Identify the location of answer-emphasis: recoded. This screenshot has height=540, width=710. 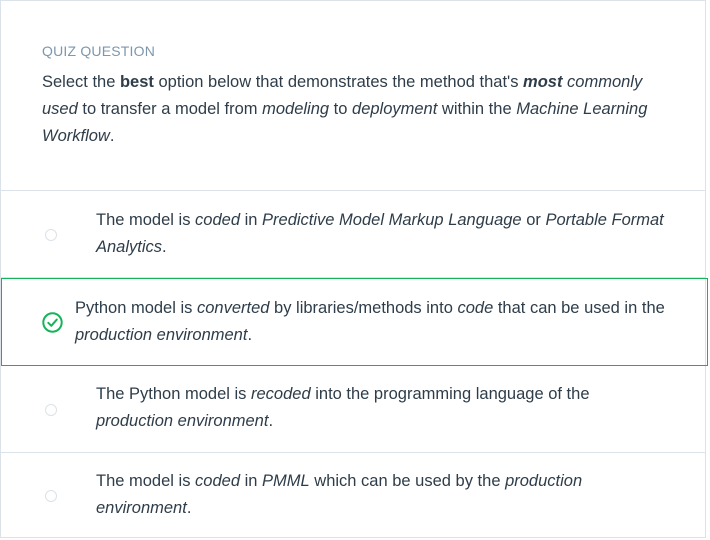
(281, 394).